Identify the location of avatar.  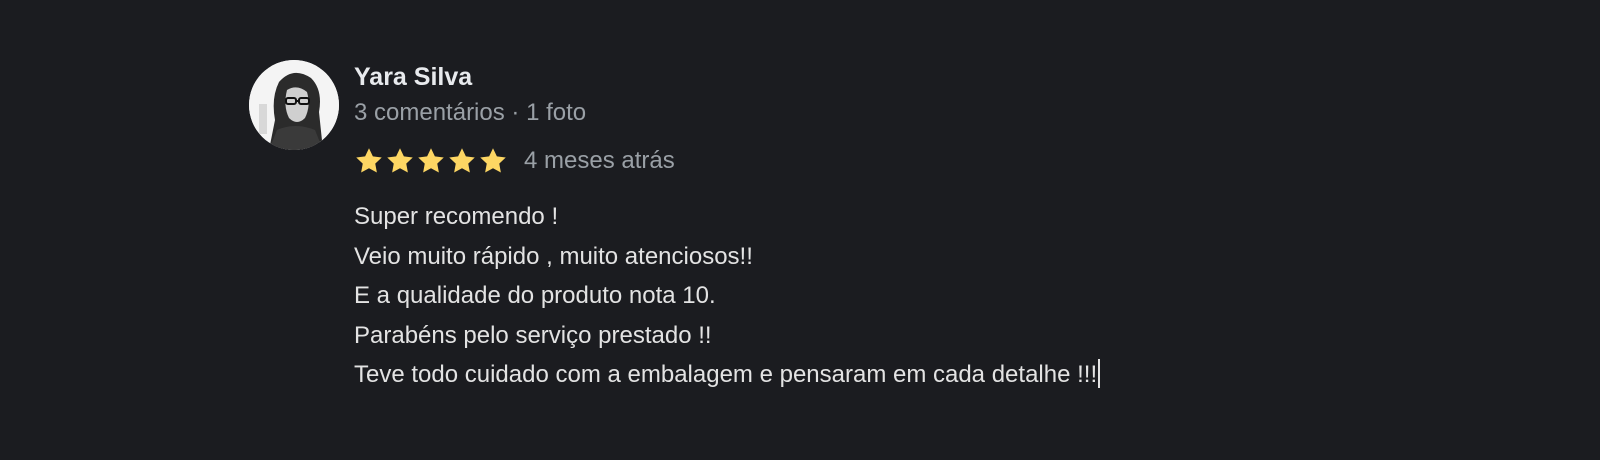
(294, 105).